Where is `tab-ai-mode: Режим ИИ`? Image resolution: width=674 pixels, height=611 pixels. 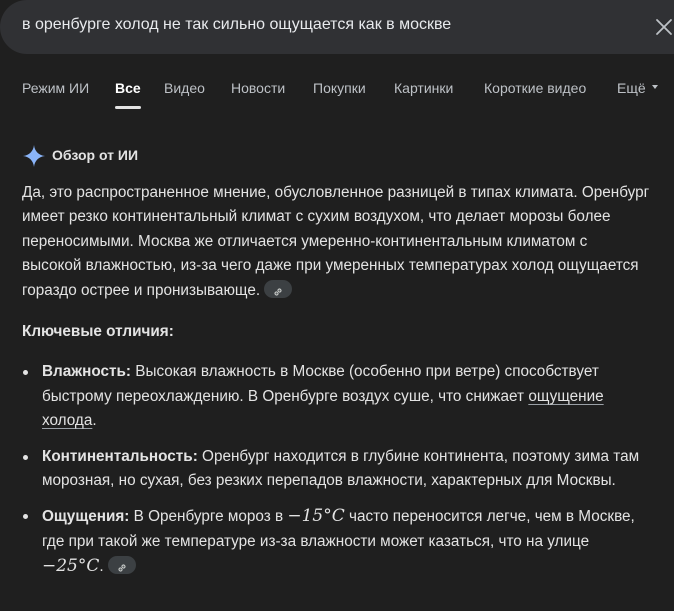 tab-ai-mode: Режим ИИ is located at coordinates (55, 88).